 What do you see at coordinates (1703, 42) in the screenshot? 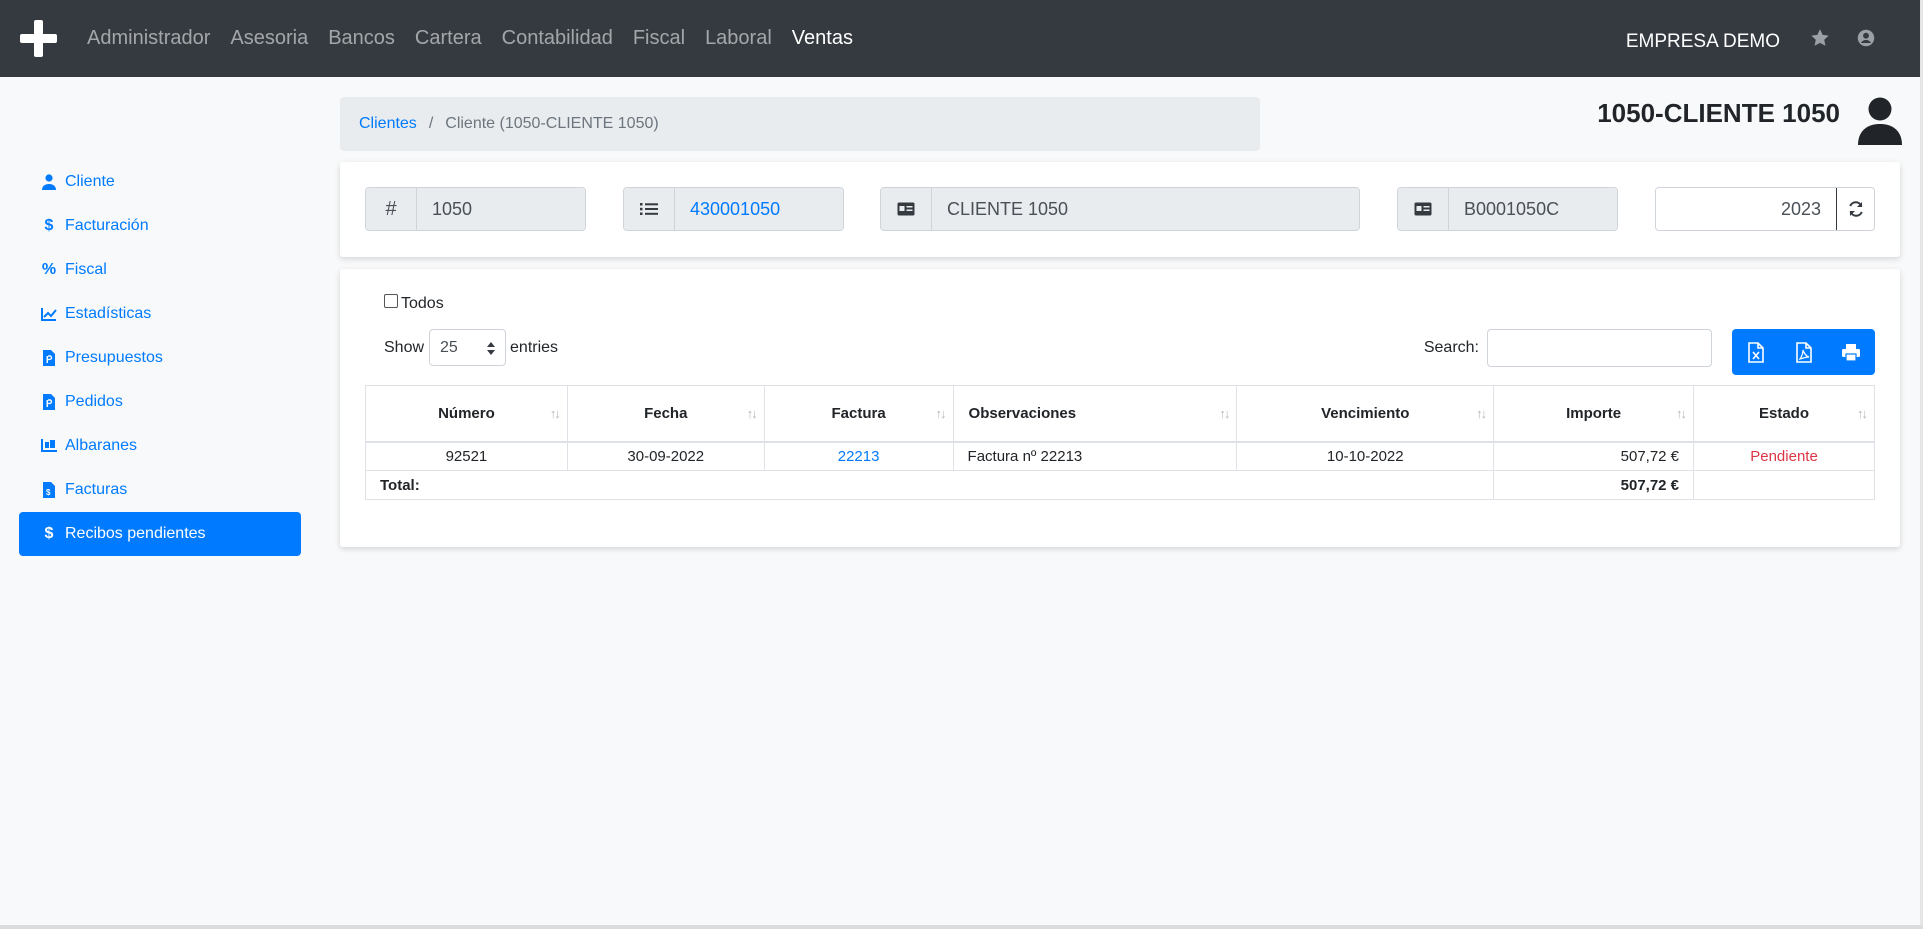
I see `company-name: EMPRESA DEMO` at bounding box center [1703, 42].